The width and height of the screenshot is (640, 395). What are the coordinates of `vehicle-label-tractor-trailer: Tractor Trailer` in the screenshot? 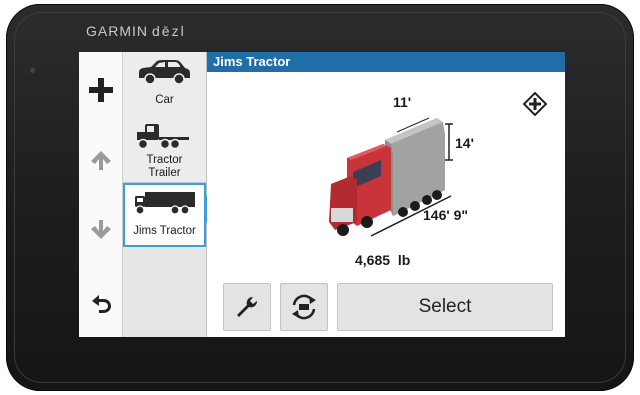 It's located at (164, 166).